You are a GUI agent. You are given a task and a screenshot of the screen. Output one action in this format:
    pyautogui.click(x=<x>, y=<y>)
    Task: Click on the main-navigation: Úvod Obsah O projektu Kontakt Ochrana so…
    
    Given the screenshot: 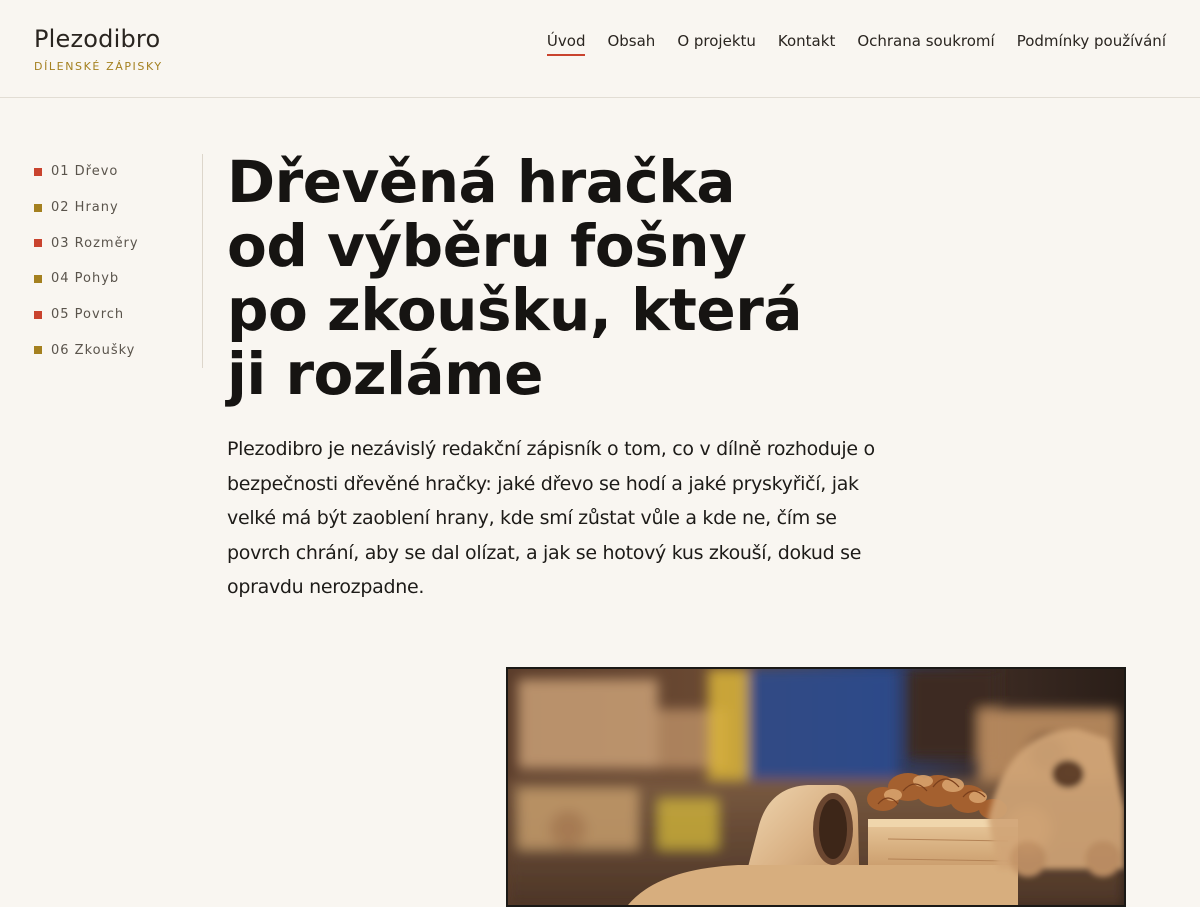 What is the action you would take?
    pyautogui.click(x=856, y=43)
    